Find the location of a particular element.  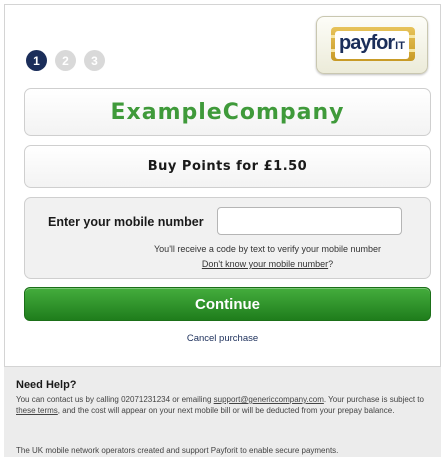

cancel-purchase-link: Cancel purchase is located at coordinates (222, 338).